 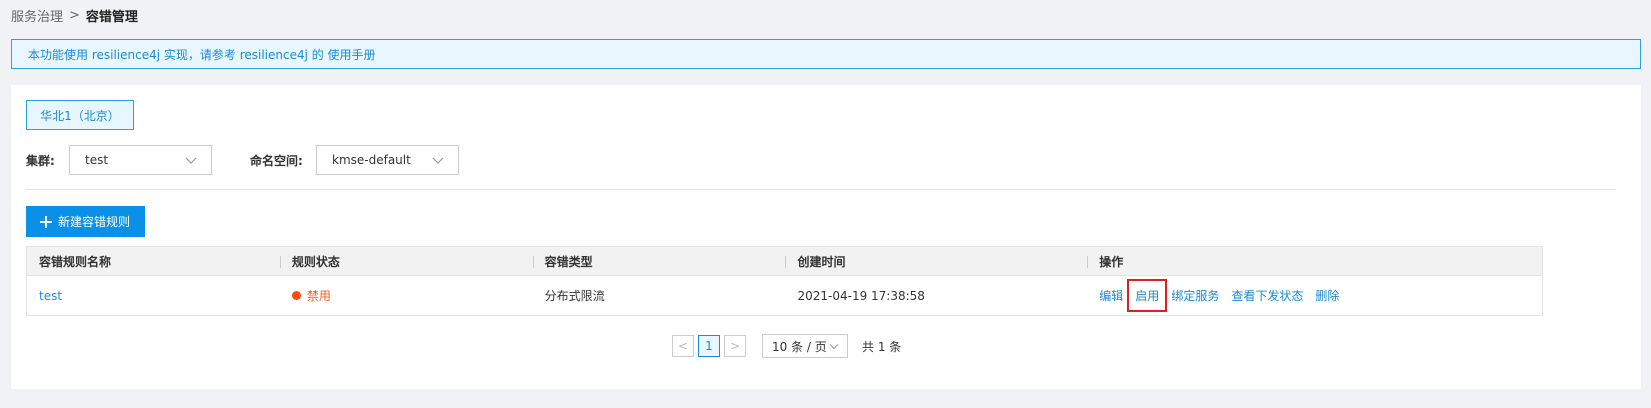 I want to click on page-number-button: 1, so click(x=709, y=346).